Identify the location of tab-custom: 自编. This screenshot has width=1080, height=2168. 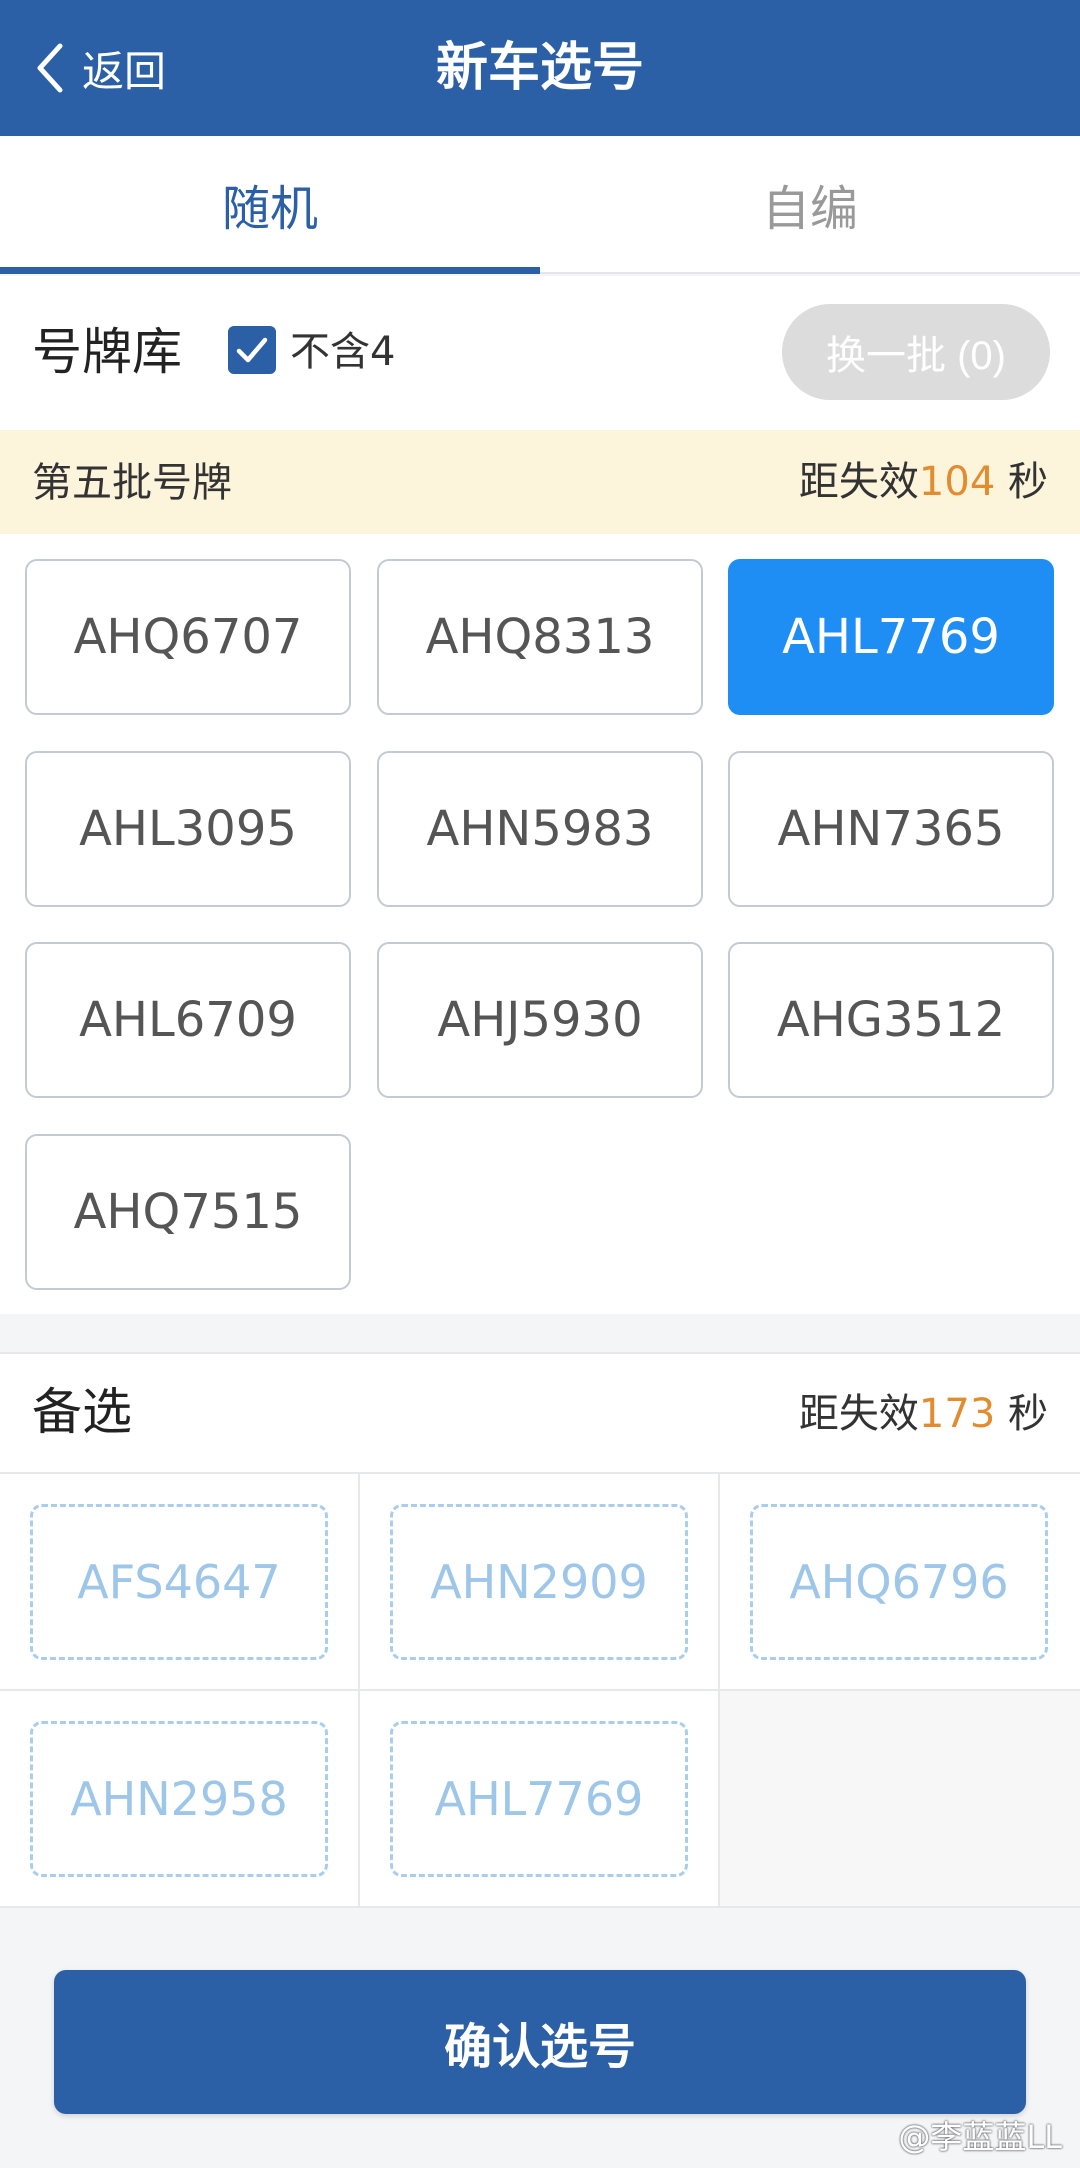
(810, 204).